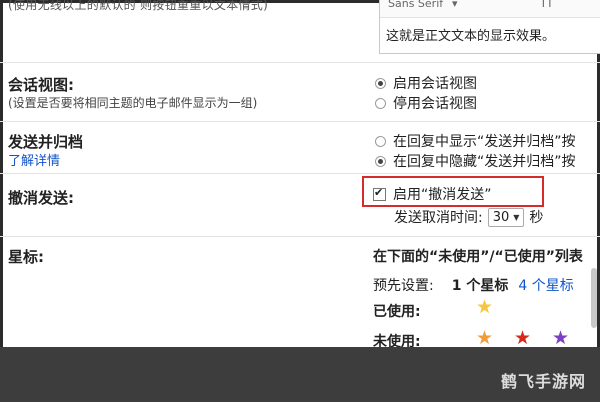 This screenshot has width=600, height=402. What do you see at coordinates (522, 338) in the screenshot?
I see `red-star-icon: ★` at bounding box center [522, 338].